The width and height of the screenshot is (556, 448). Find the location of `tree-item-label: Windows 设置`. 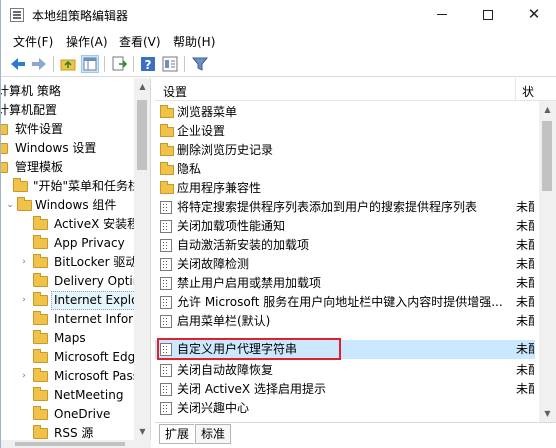

tree-item-label: Windows 设置 is located at coordinates (56, 148).